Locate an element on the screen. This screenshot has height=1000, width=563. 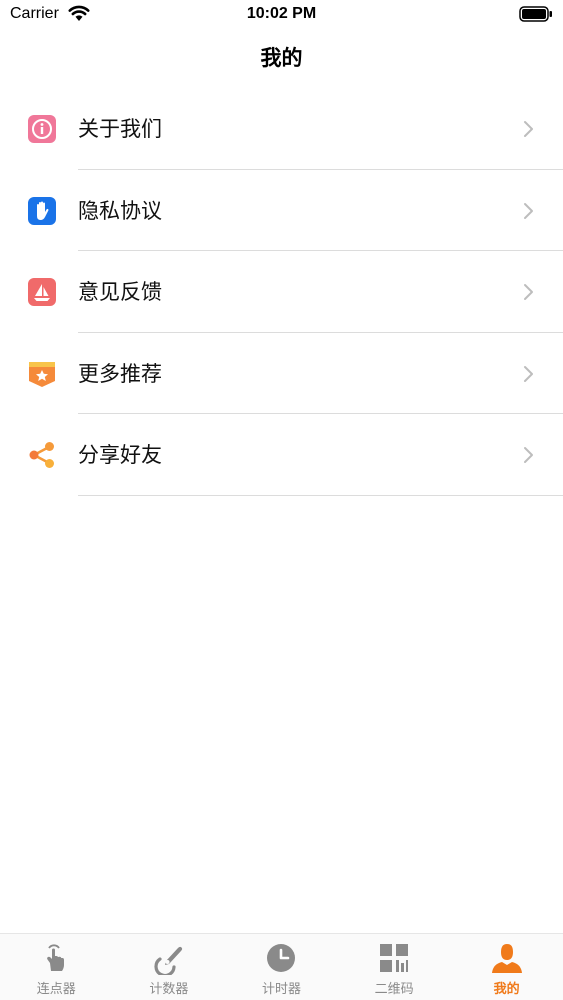
menu-item-label: 意见反馈 is located at coordinates (120, 292).